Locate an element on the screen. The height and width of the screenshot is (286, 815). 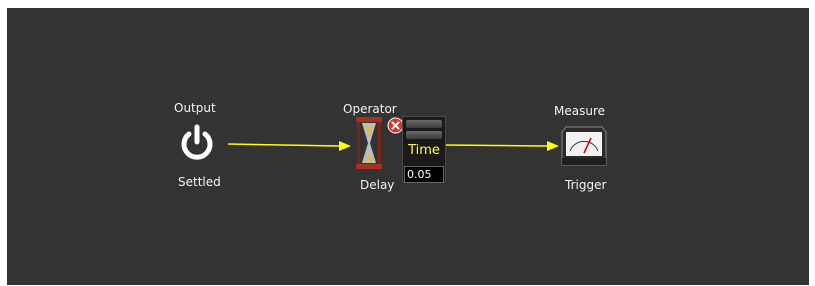
wire-output-to-operator is located at coordinates (289, 146).